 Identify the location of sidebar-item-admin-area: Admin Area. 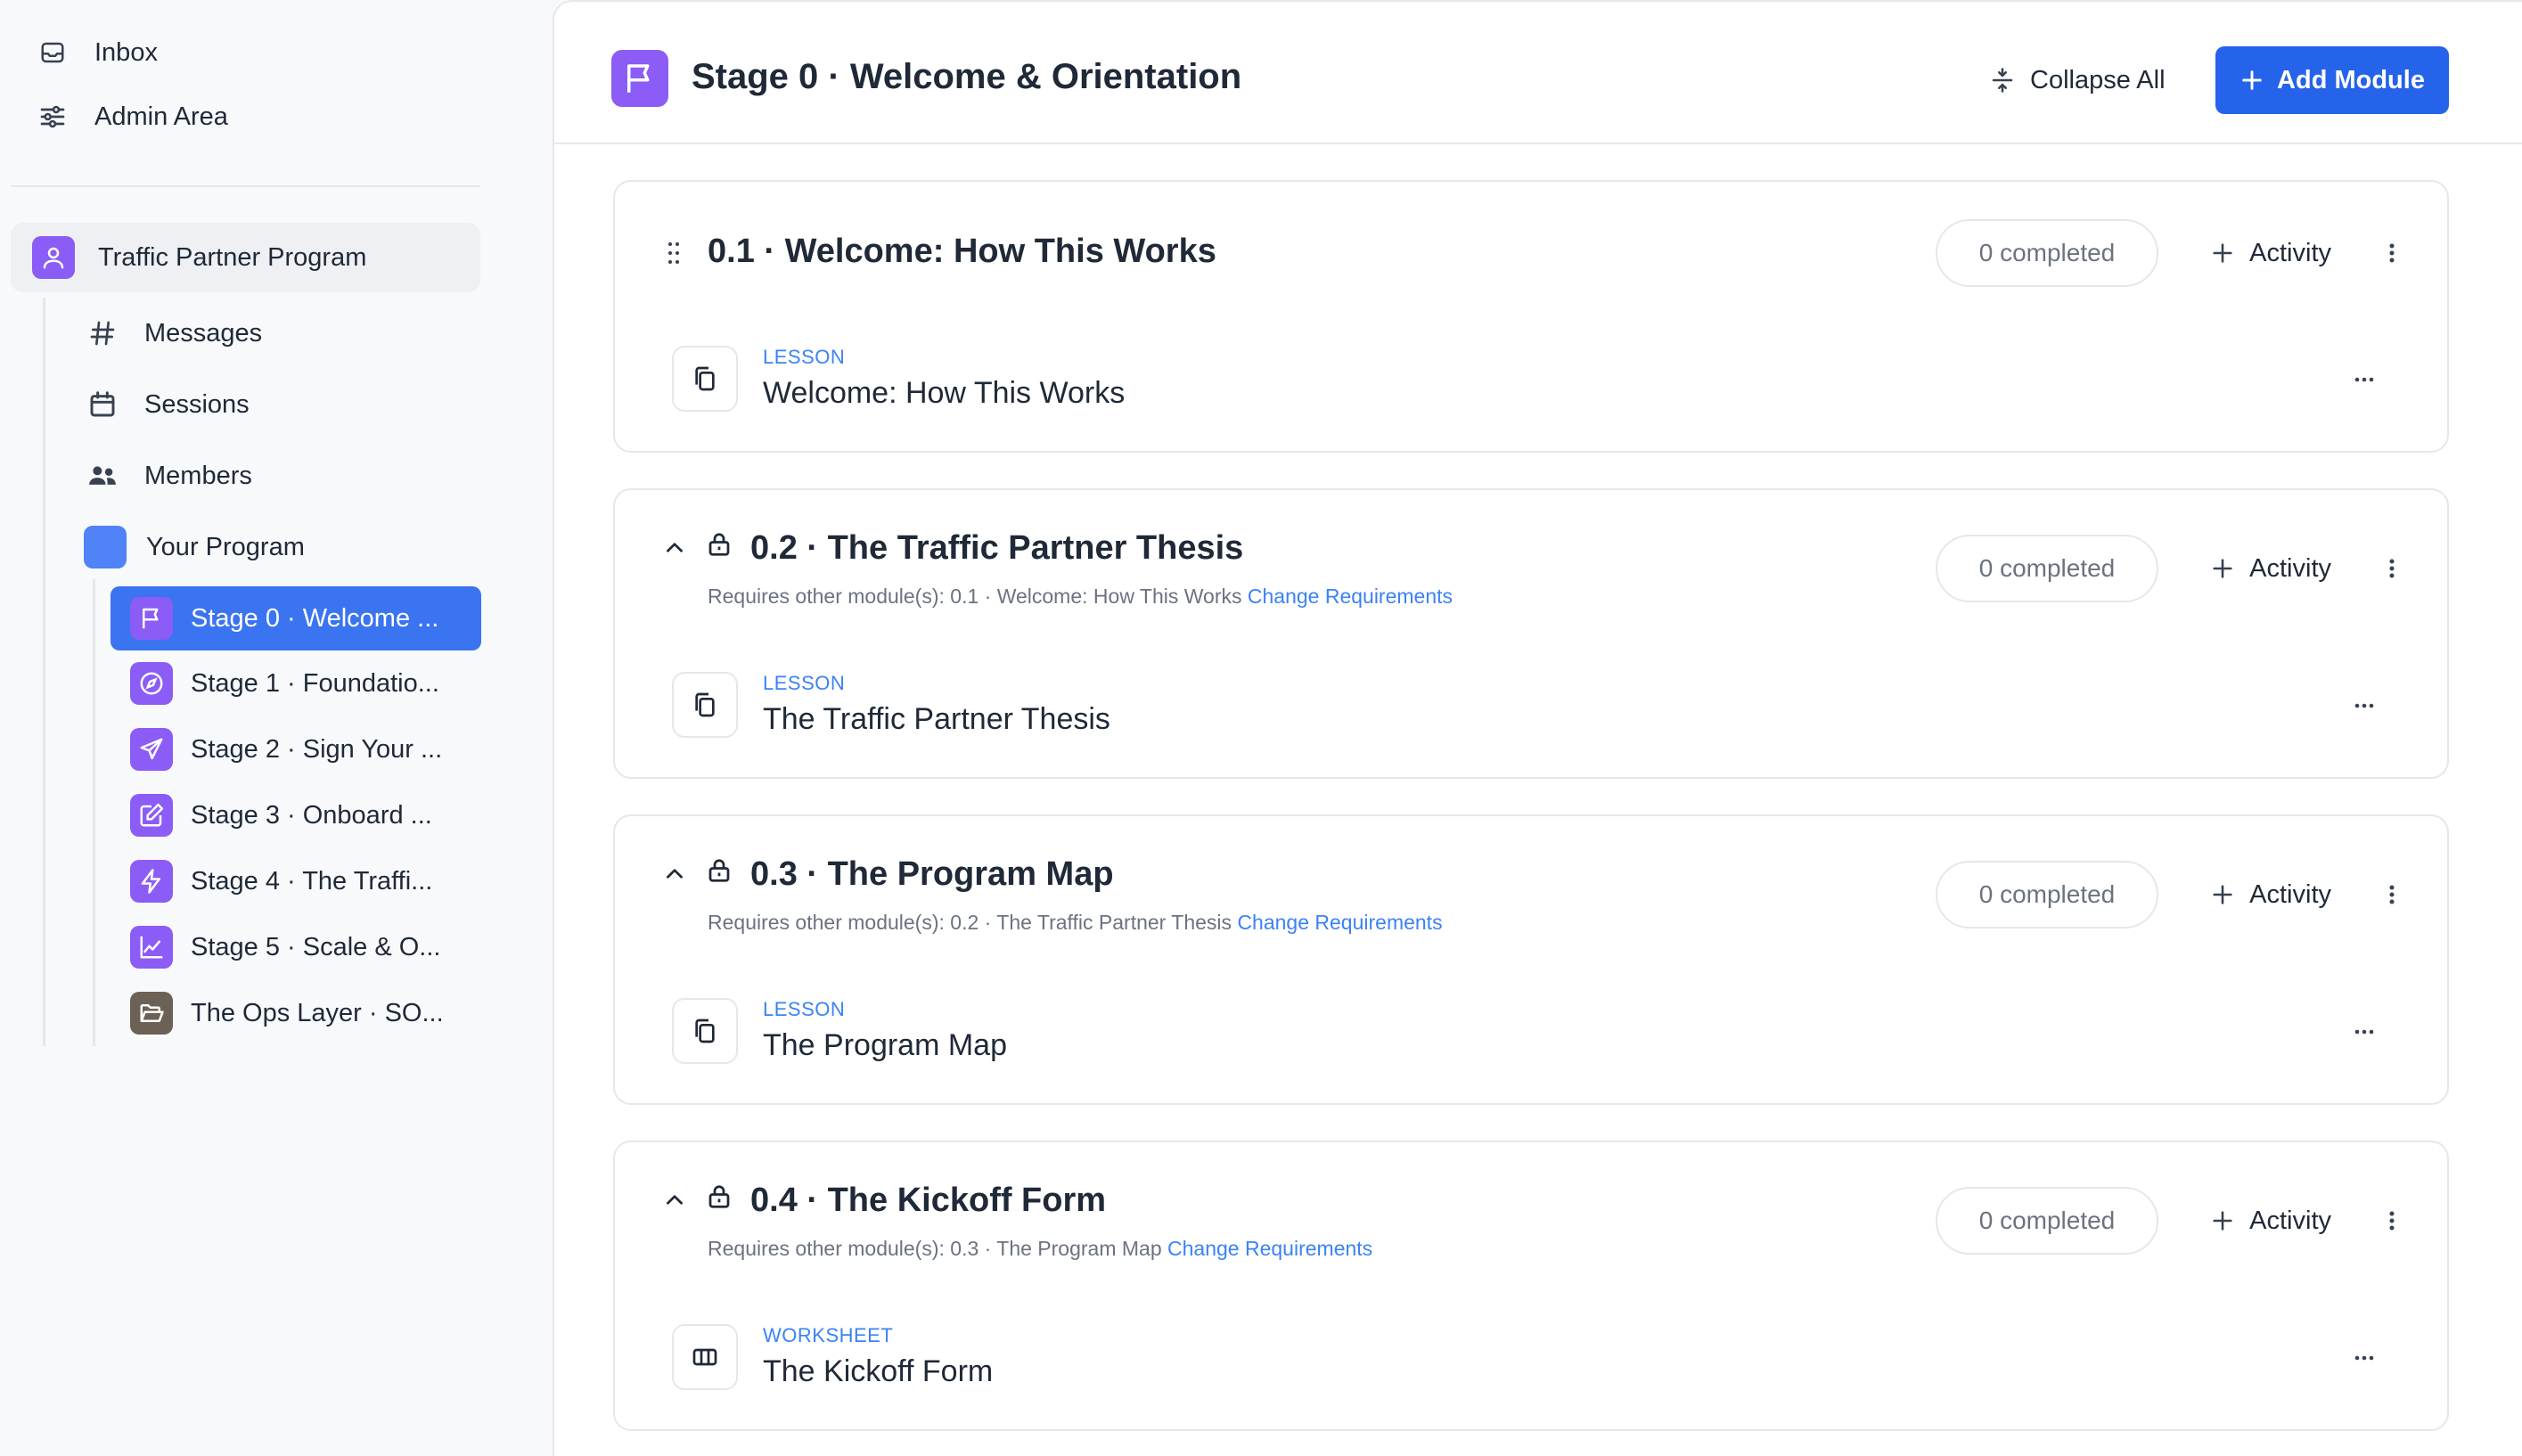
(132, 116).